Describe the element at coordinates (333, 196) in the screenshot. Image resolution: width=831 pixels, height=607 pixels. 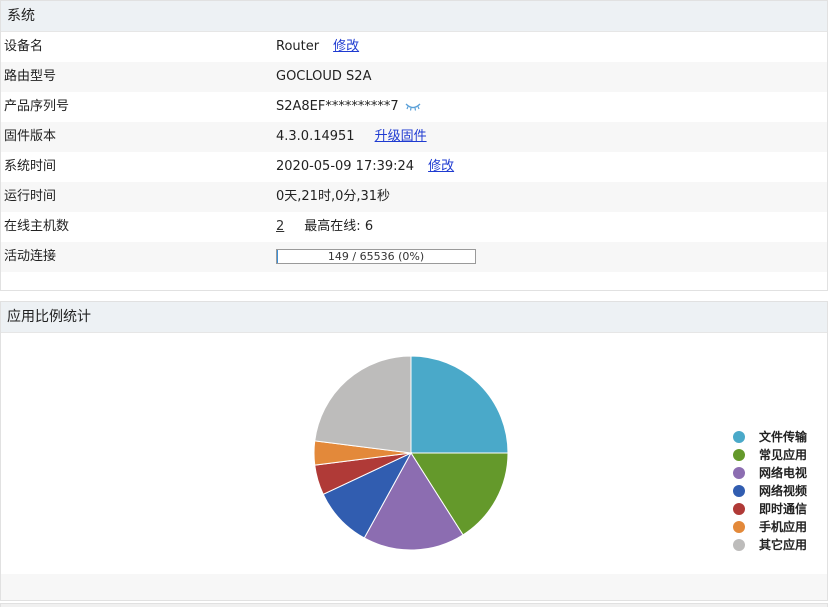
I see `uptime-value: 0天,21时,0分,31秒` at that location.